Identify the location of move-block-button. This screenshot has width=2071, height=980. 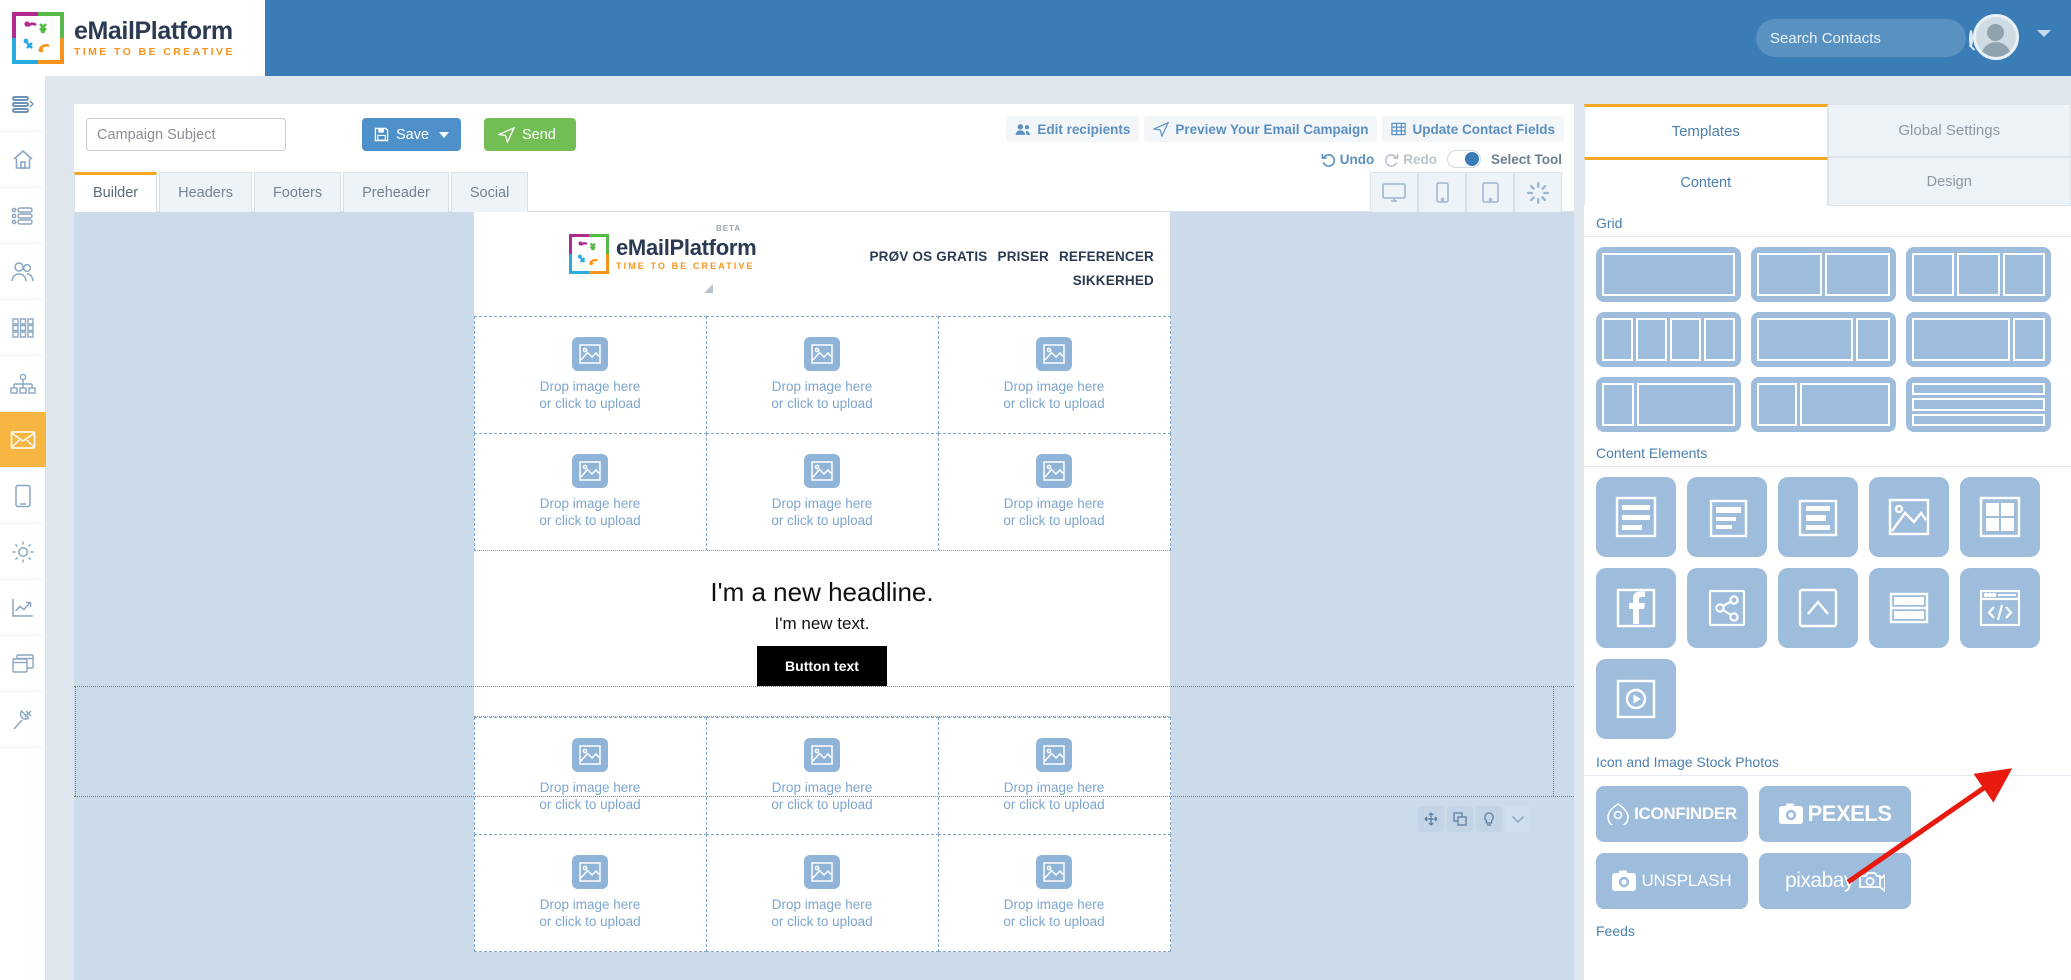
(1431, 819).